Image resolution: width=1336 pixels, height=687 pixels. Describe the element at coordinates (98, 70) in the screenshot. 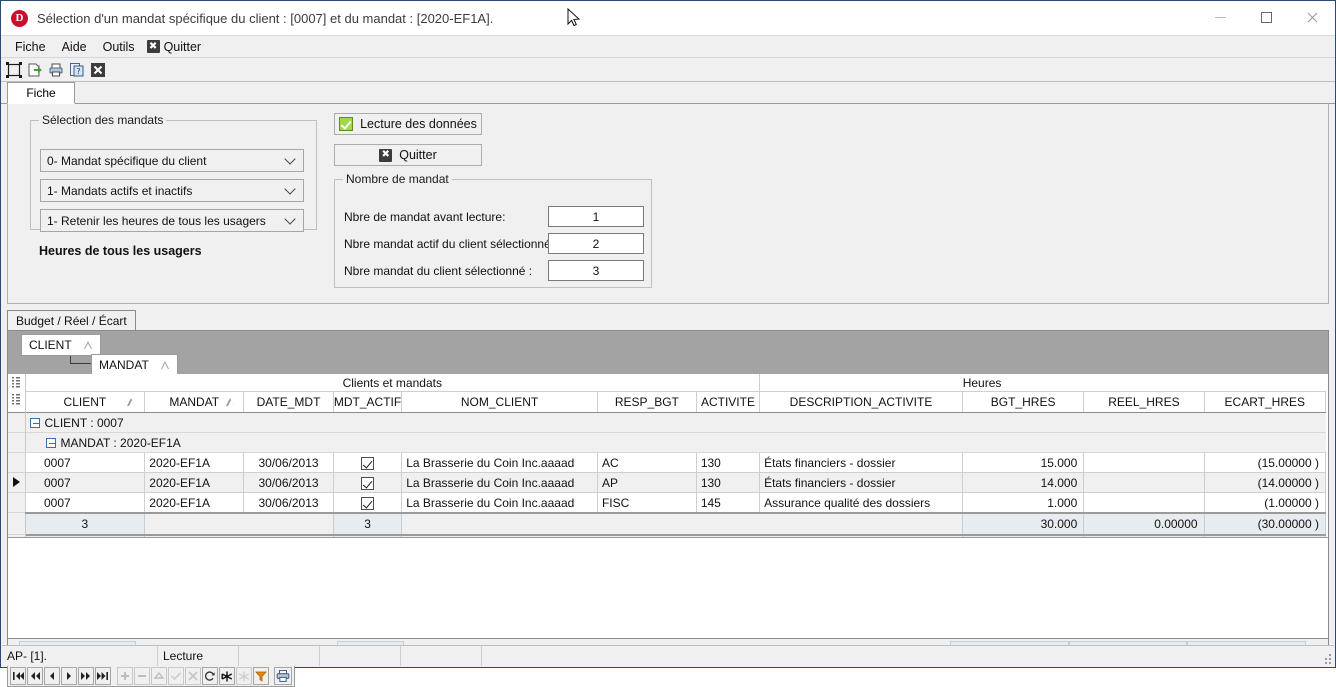

I see `close-x-toolbar-icon` at that location.